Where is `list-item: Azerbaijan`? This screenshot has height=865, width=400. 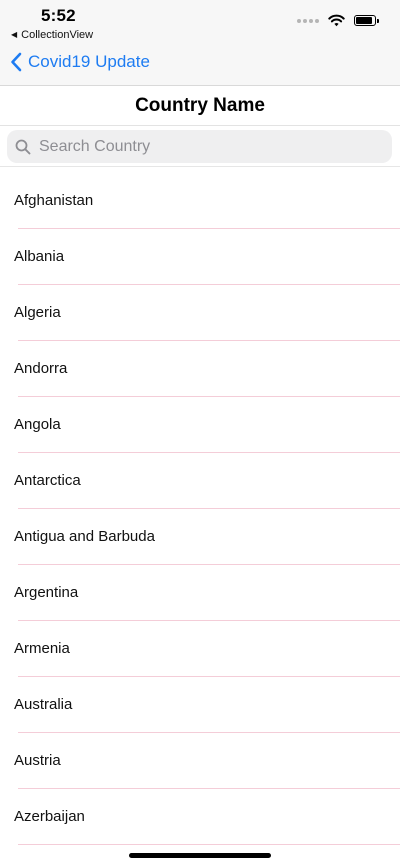
list-item: Azerbaijan is located at coordinates (200, 817).